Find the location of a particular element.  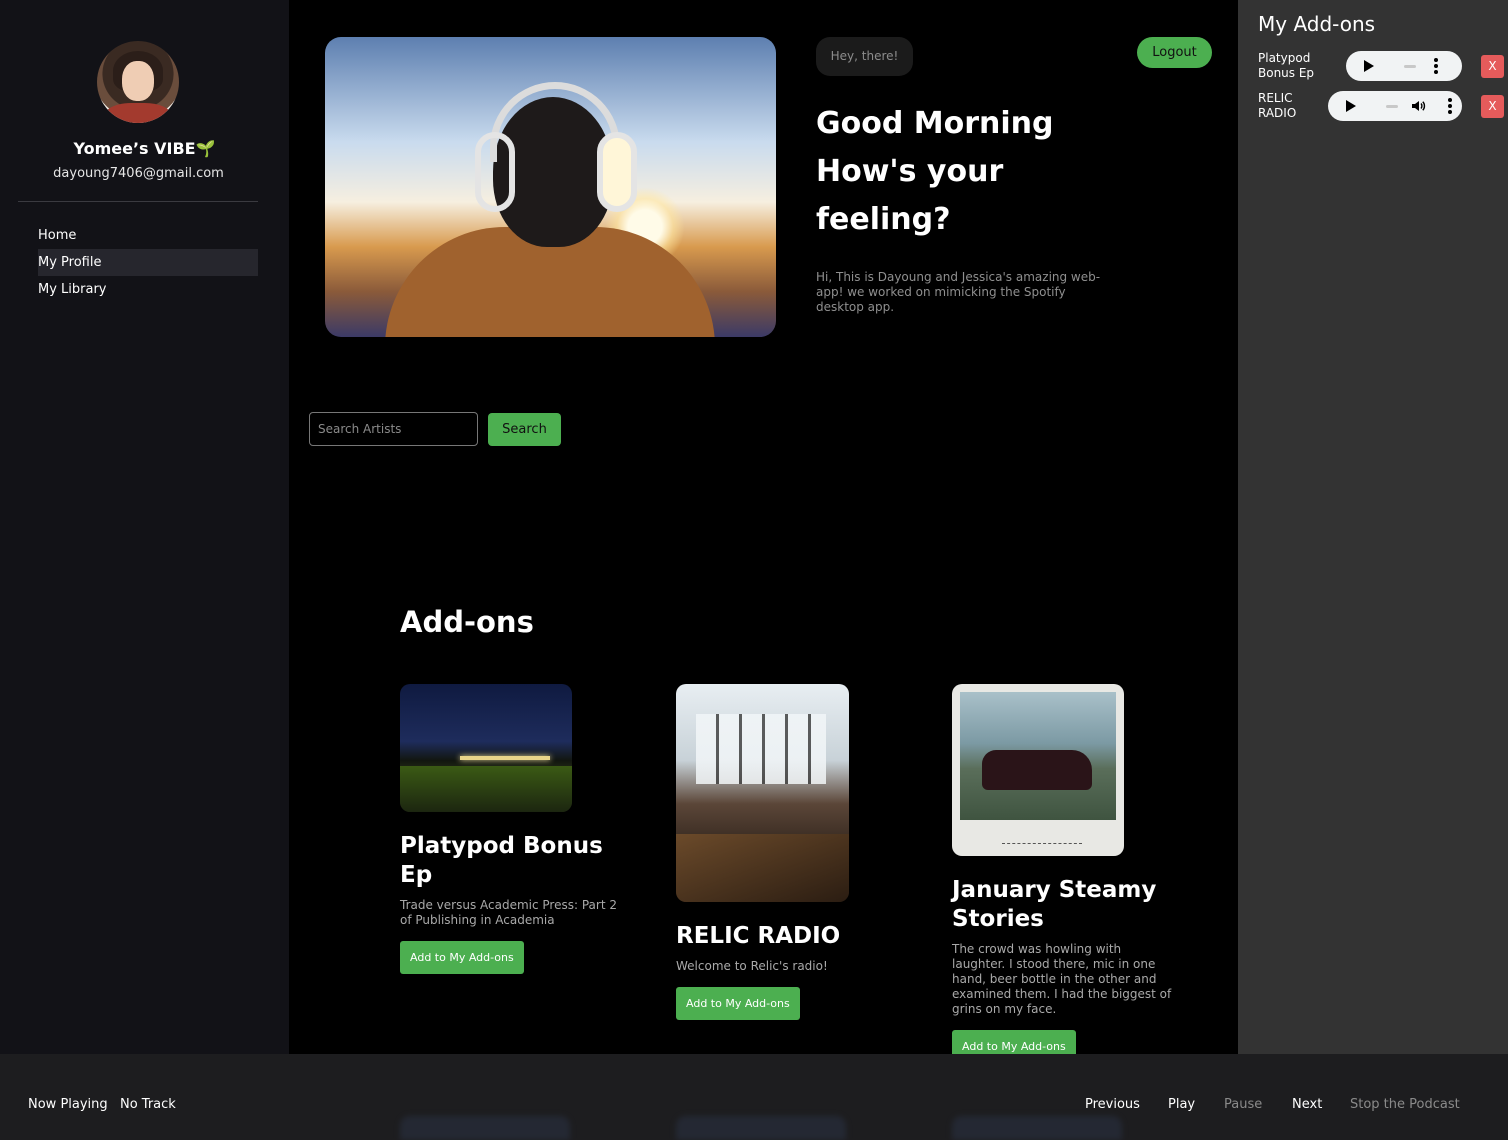

addon-title: RELIC RADIO is located at coordinates (758, 936).